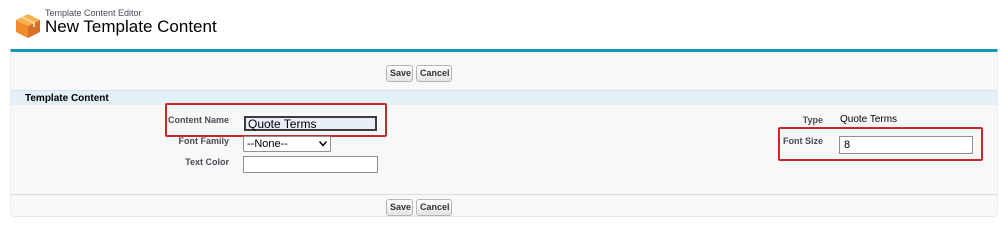 The width and height of the screenshot is (1000, 241). I want to click on text-color-label: Text Color, so click(207, 162).